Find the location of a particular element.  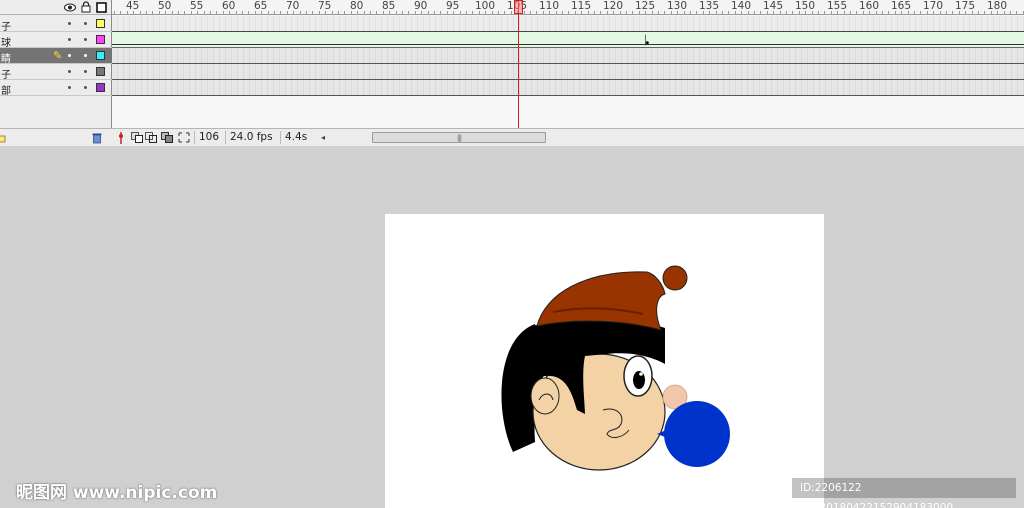

lock-icon is located at coordinates (86, 7).